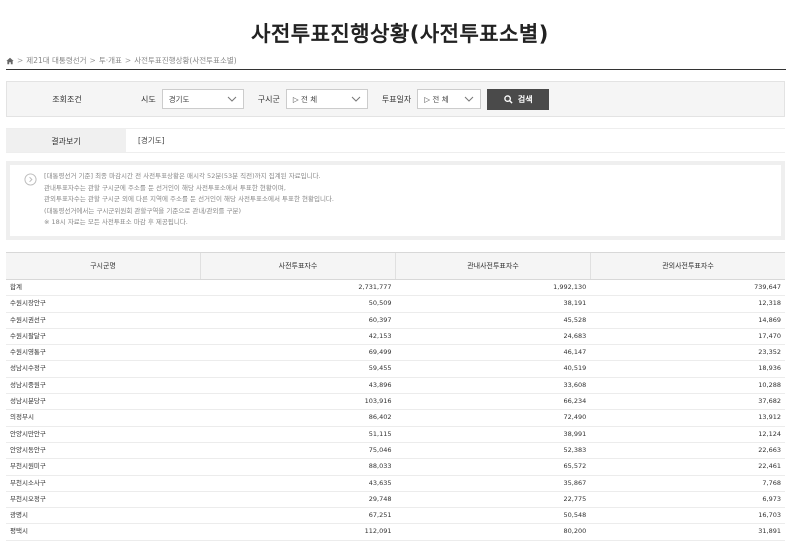 This screenshot has width=800, height=547. I want to click on cell-count: 33,608, so click(575, 384).